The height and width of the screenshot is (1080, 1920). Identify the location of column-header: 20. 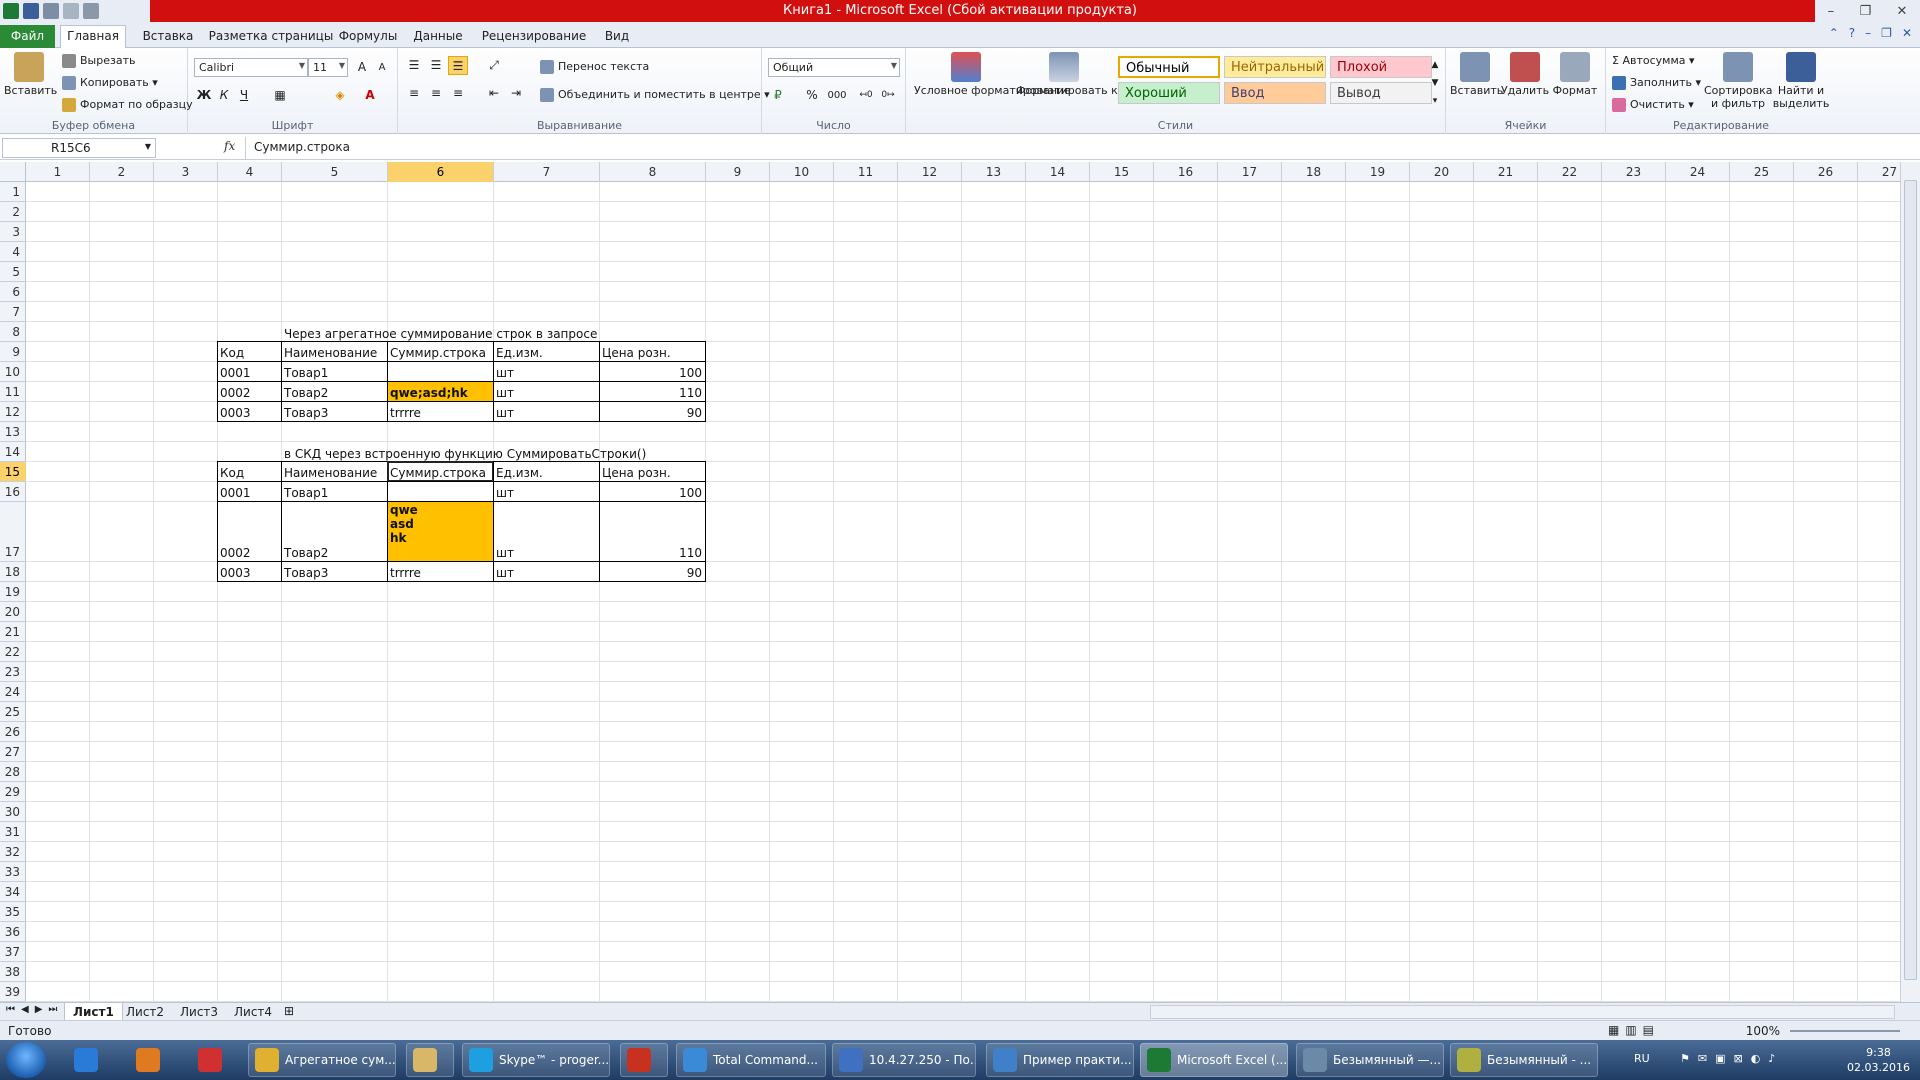
(1442, 172).